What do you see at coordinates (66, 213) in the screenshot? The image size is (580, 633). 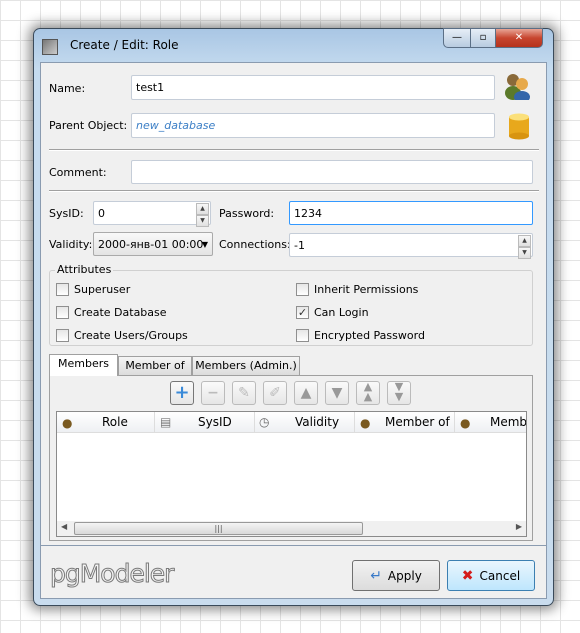 I see `sysid-label: SysID:` at bounding box center [66, 213].